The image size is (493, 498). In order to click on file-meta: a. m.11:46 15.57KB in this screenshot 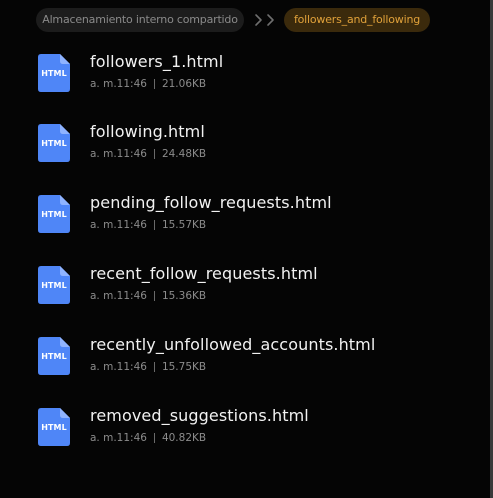, I will do `click(148, 225)`.